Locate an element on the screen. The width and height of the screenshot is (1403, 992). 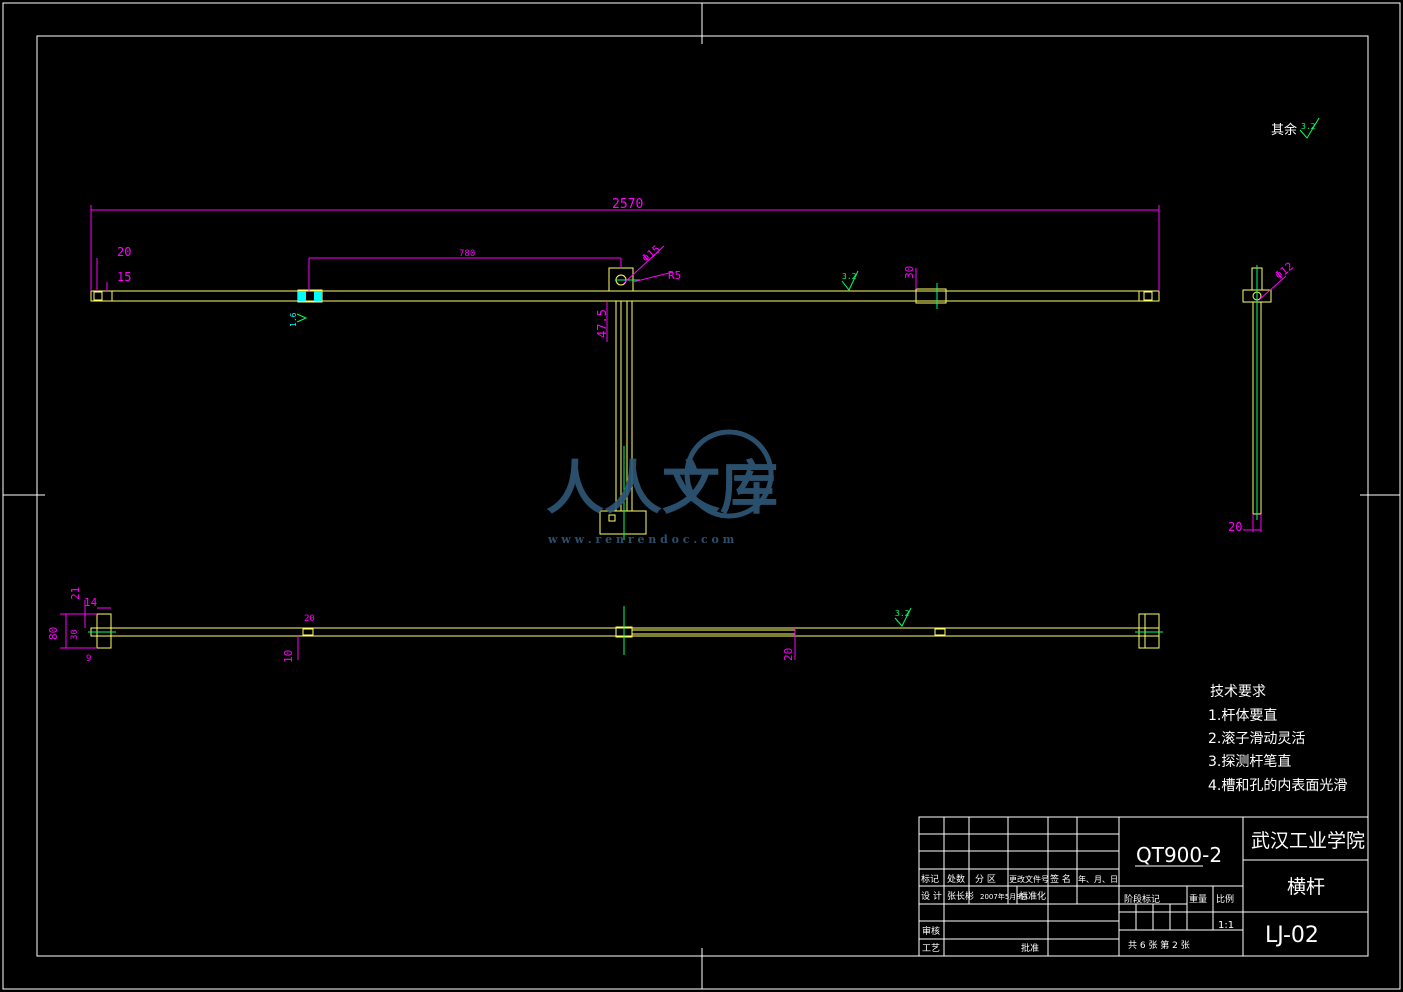
roughness-note: 其余 3.2 is located at coordinates (1295, 128).